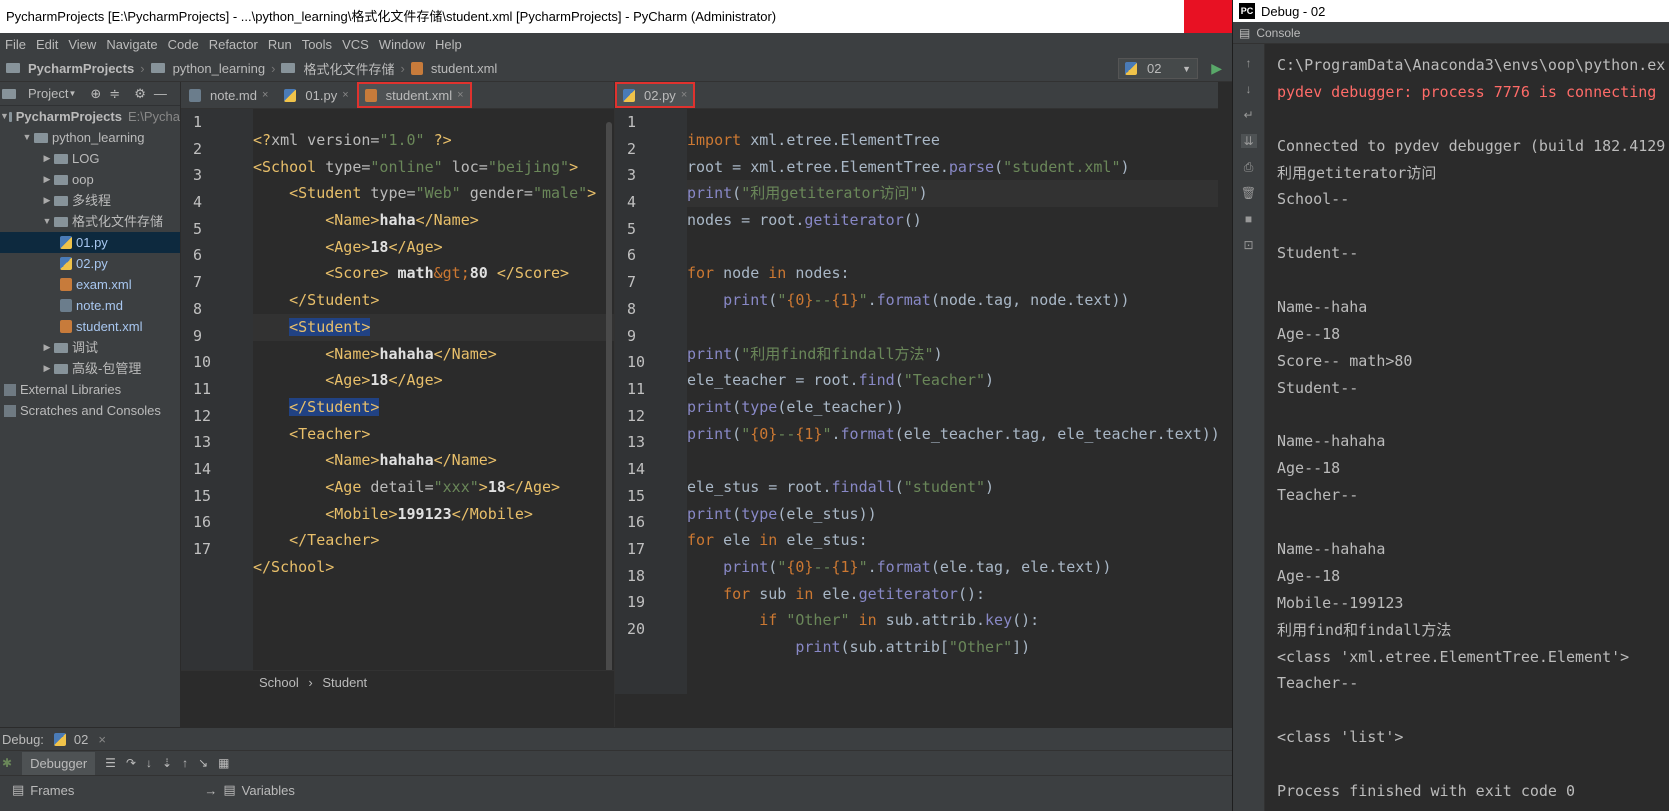 The width and height of the screenshot is (1669, 811). I want to click on tree-item: ▶ oop, so click(90, 179).